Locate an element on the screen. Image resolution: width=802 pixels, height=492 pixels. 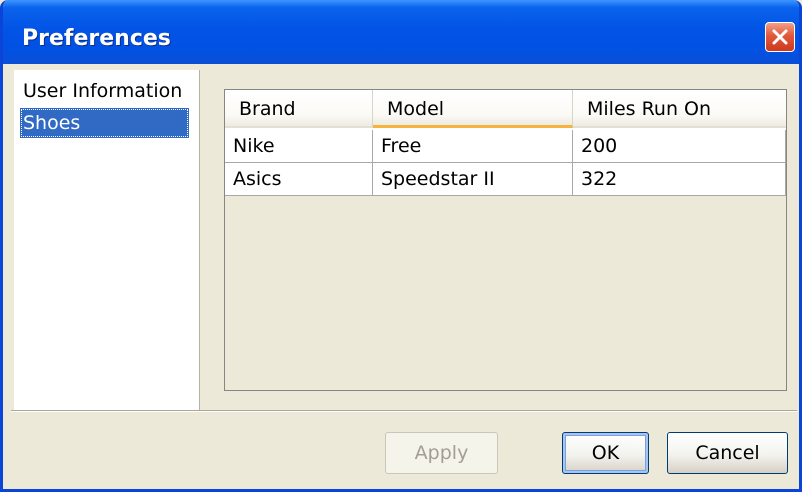
cancel-button: Cancel is located at coordinates (727, 453).